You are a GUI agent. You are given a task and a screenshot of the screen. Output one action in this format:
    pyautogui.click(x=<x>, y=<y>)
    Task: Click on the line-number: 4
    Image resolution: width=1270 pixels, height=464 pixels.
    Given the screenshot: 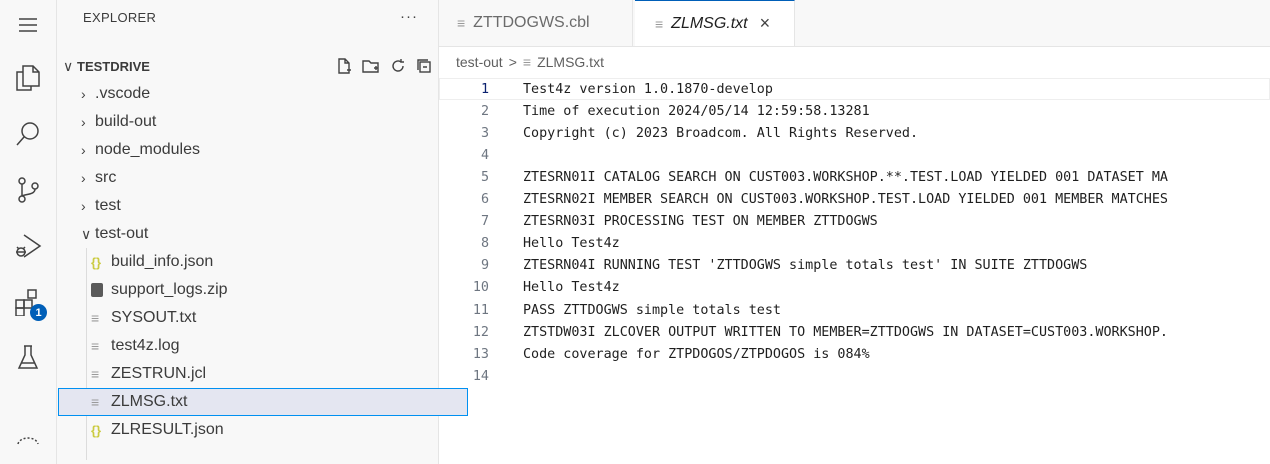 What is the action you would take?
    pyautogui.click(x=484, y=155)
    